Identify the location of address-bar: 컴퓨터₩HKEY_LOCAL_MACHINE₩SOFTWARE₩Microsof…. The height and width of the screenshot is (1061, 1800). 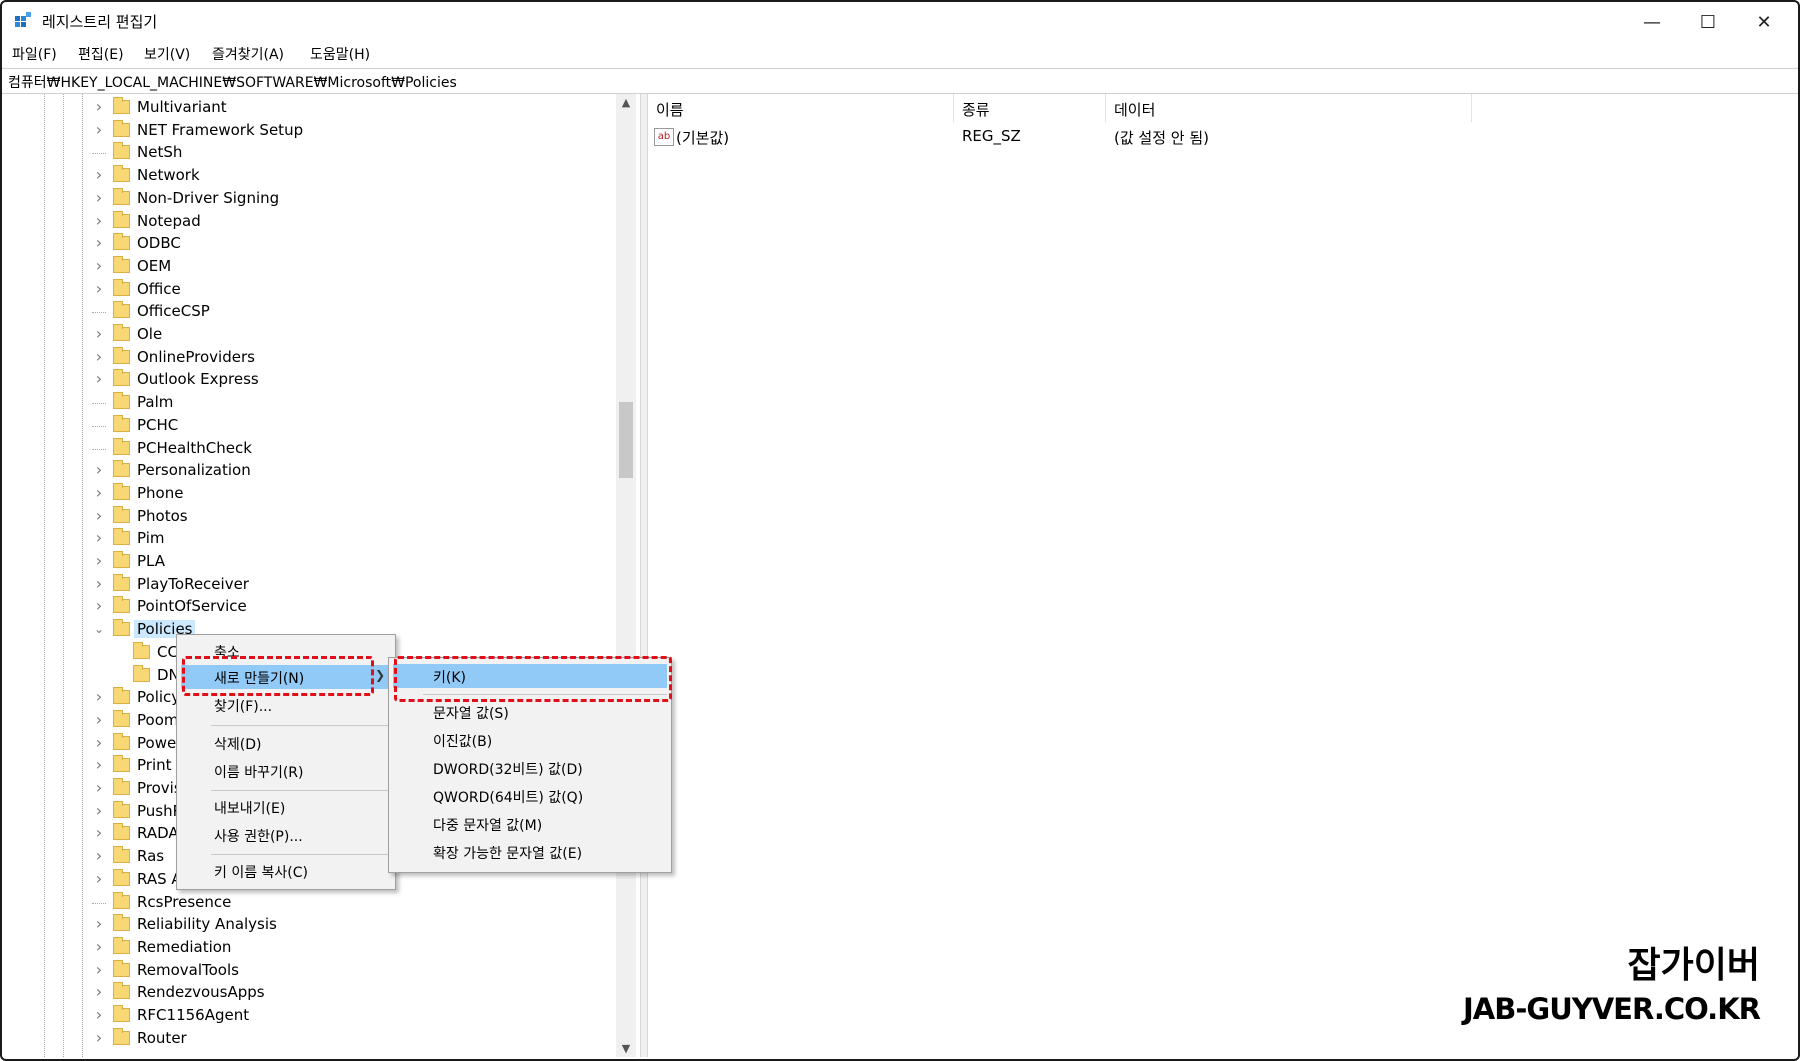
(900, 81).